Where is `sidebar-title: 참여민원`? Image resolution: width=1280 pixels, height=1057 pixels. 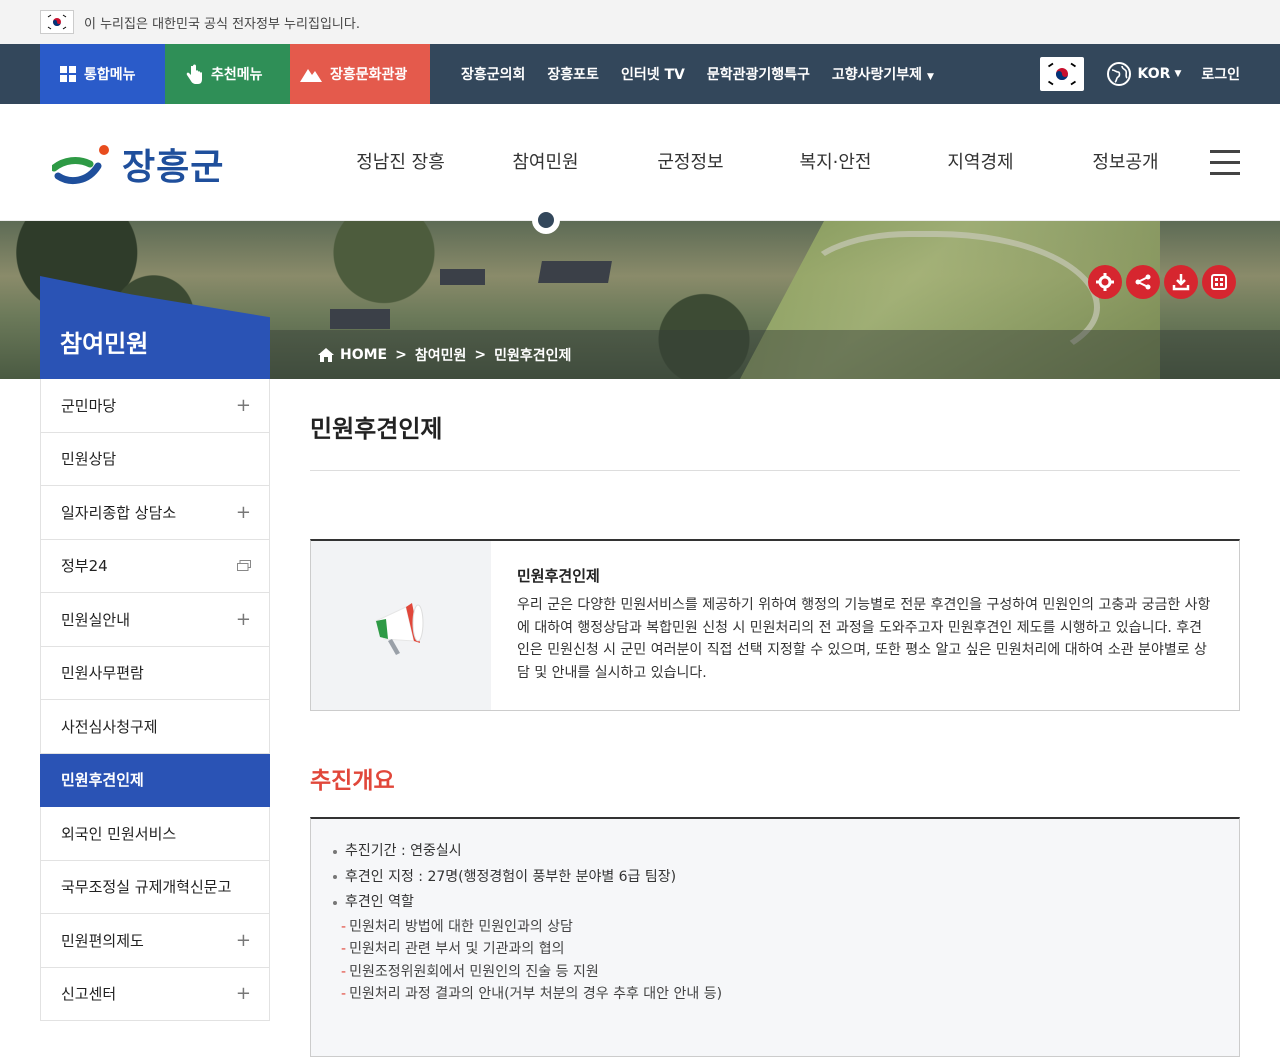
sidebar-title: 참여민원 is located at coordinates (104, 344).